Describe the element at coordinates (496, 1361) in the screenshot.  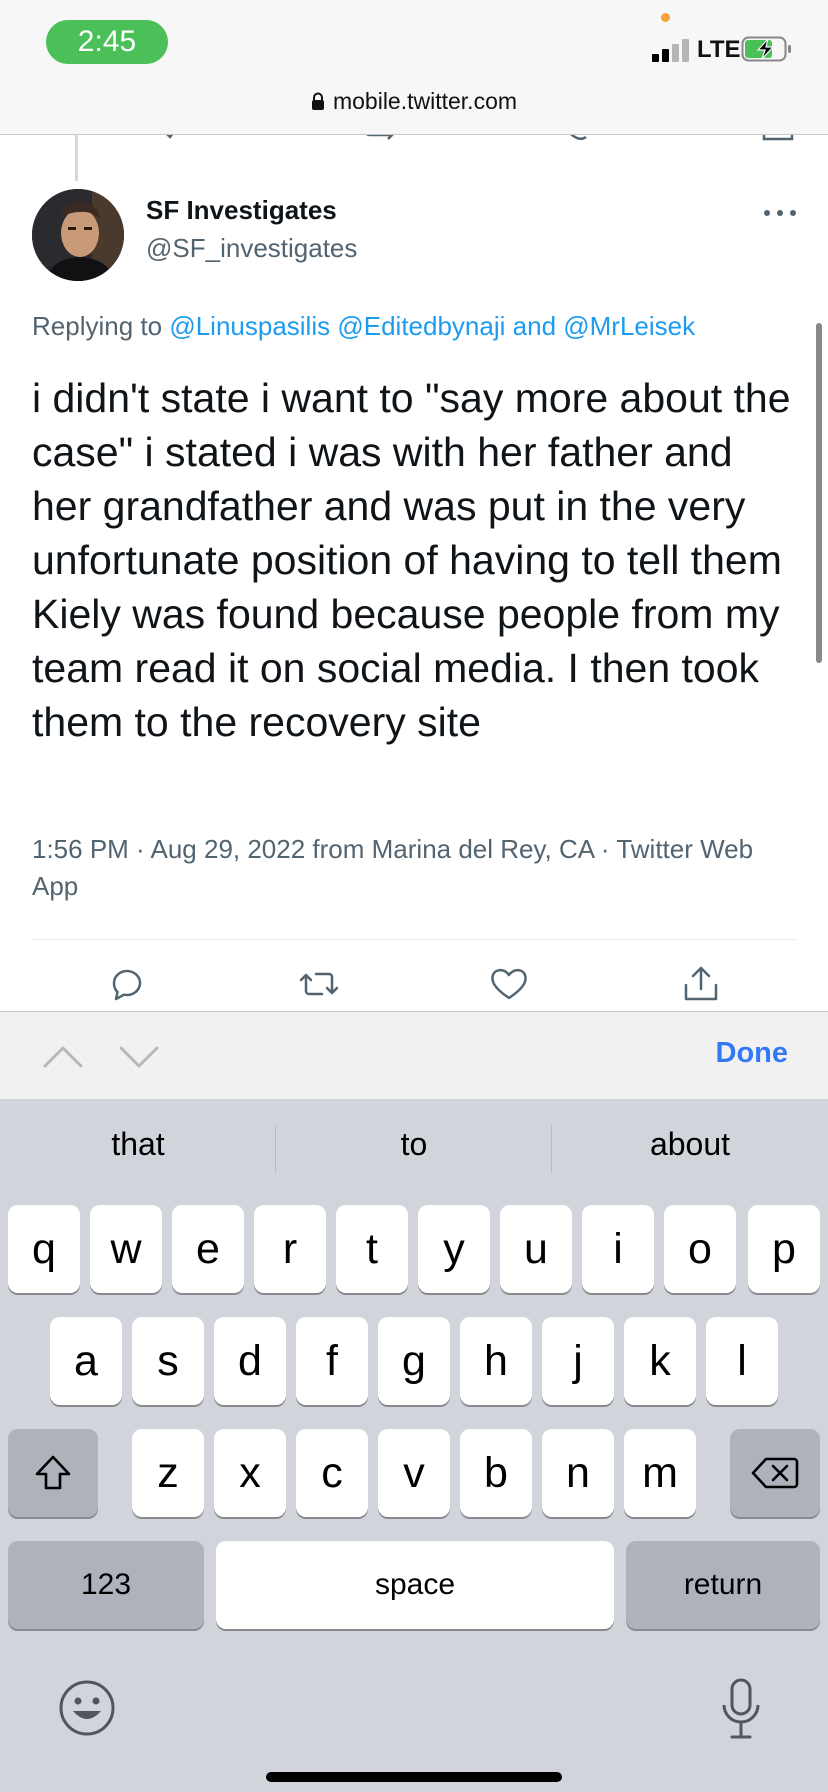
I see `key-h: h` at that location.